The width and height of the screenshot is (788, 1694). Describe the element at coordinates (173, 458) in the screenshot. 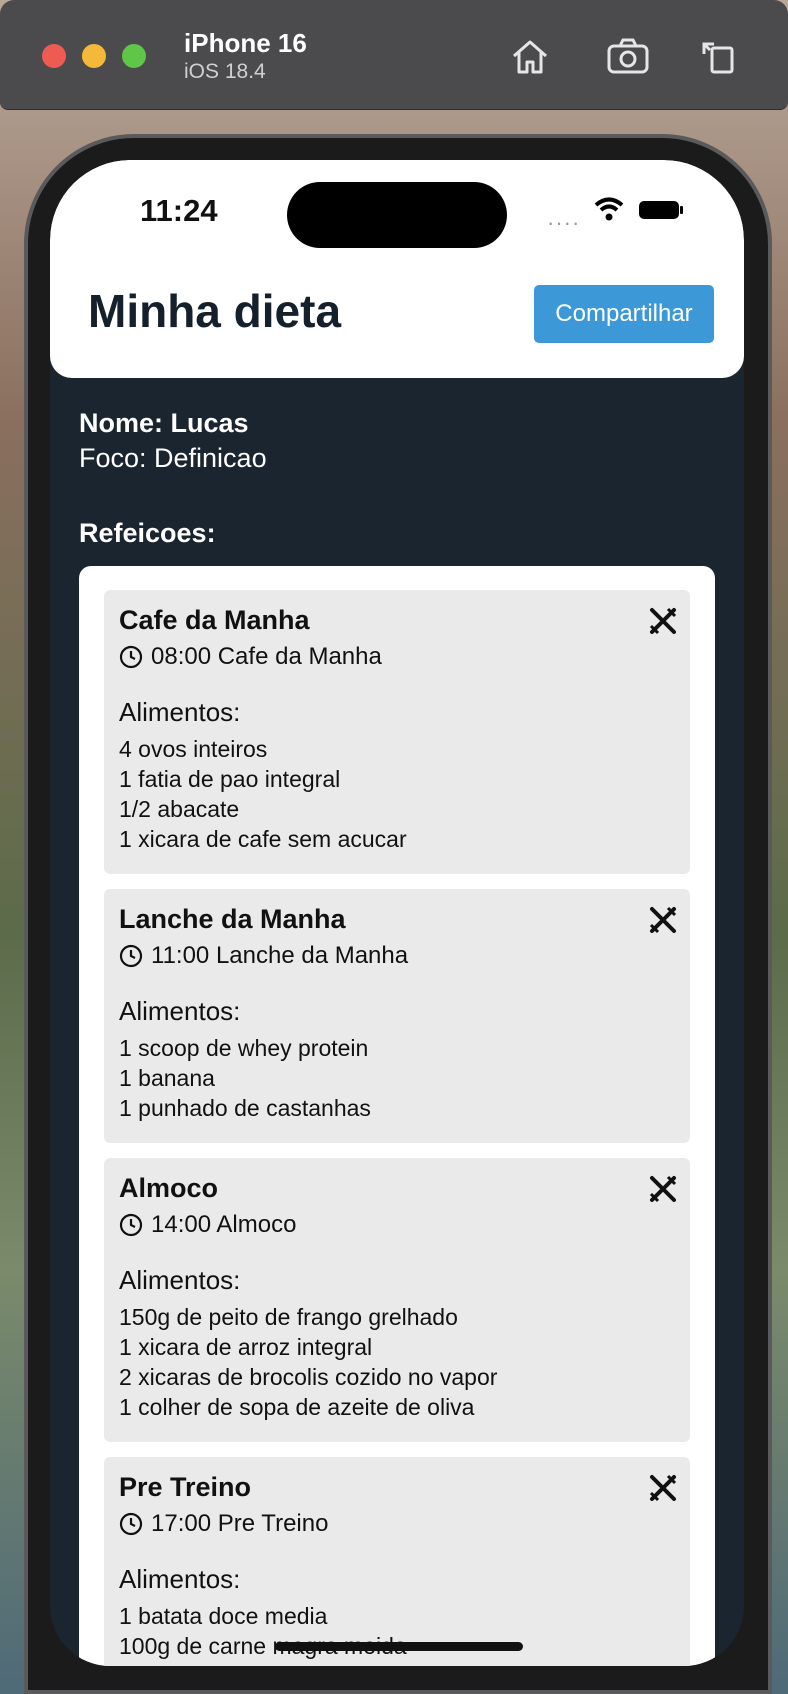

I see `profile-focus: Foco: Definicao` at that location.